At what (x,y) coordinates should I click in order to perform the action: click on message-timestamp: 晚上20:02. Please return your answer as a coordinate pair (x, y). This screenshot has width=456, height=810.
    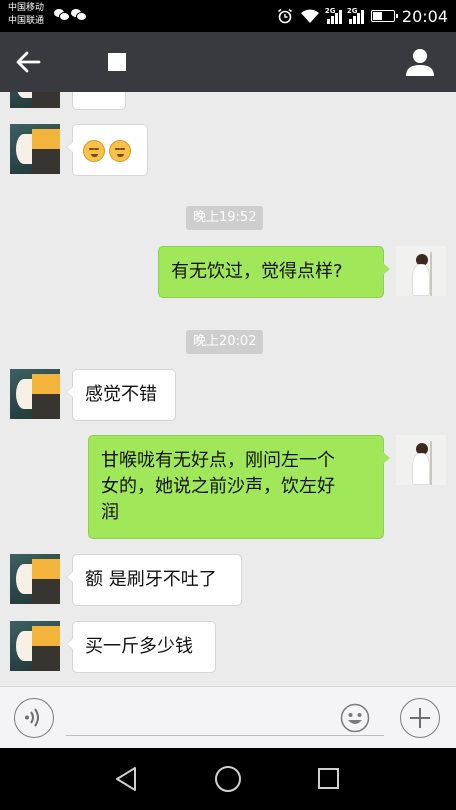
    Looking at the image, I should click on (225, 342).